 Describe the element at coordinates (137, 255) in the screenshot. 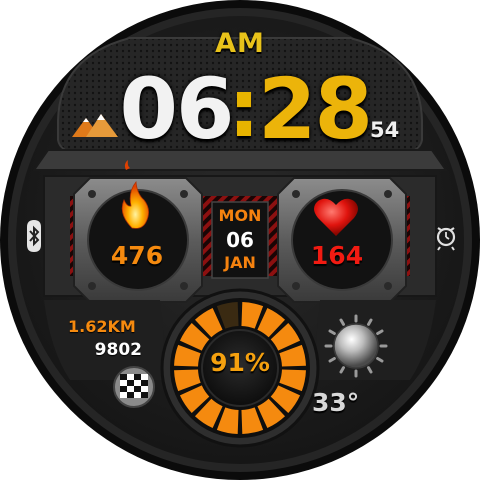

I see `calories-value: 476` at that location.